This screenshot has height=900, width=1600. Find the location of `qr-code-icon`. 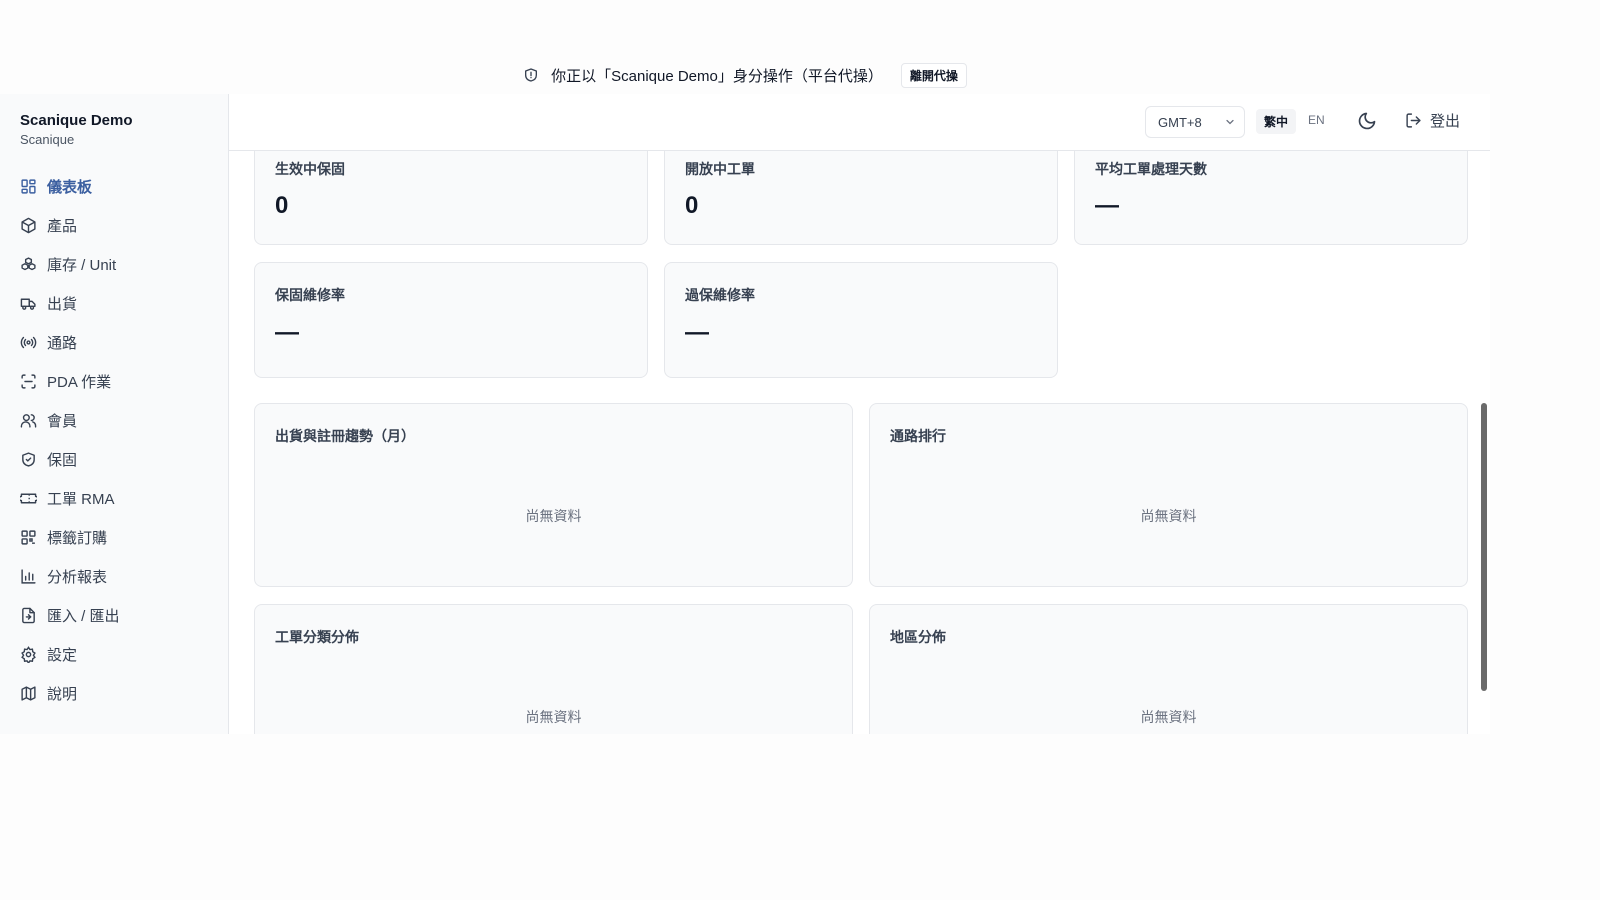

qr-code-icon is located at coordinates (28, 537).